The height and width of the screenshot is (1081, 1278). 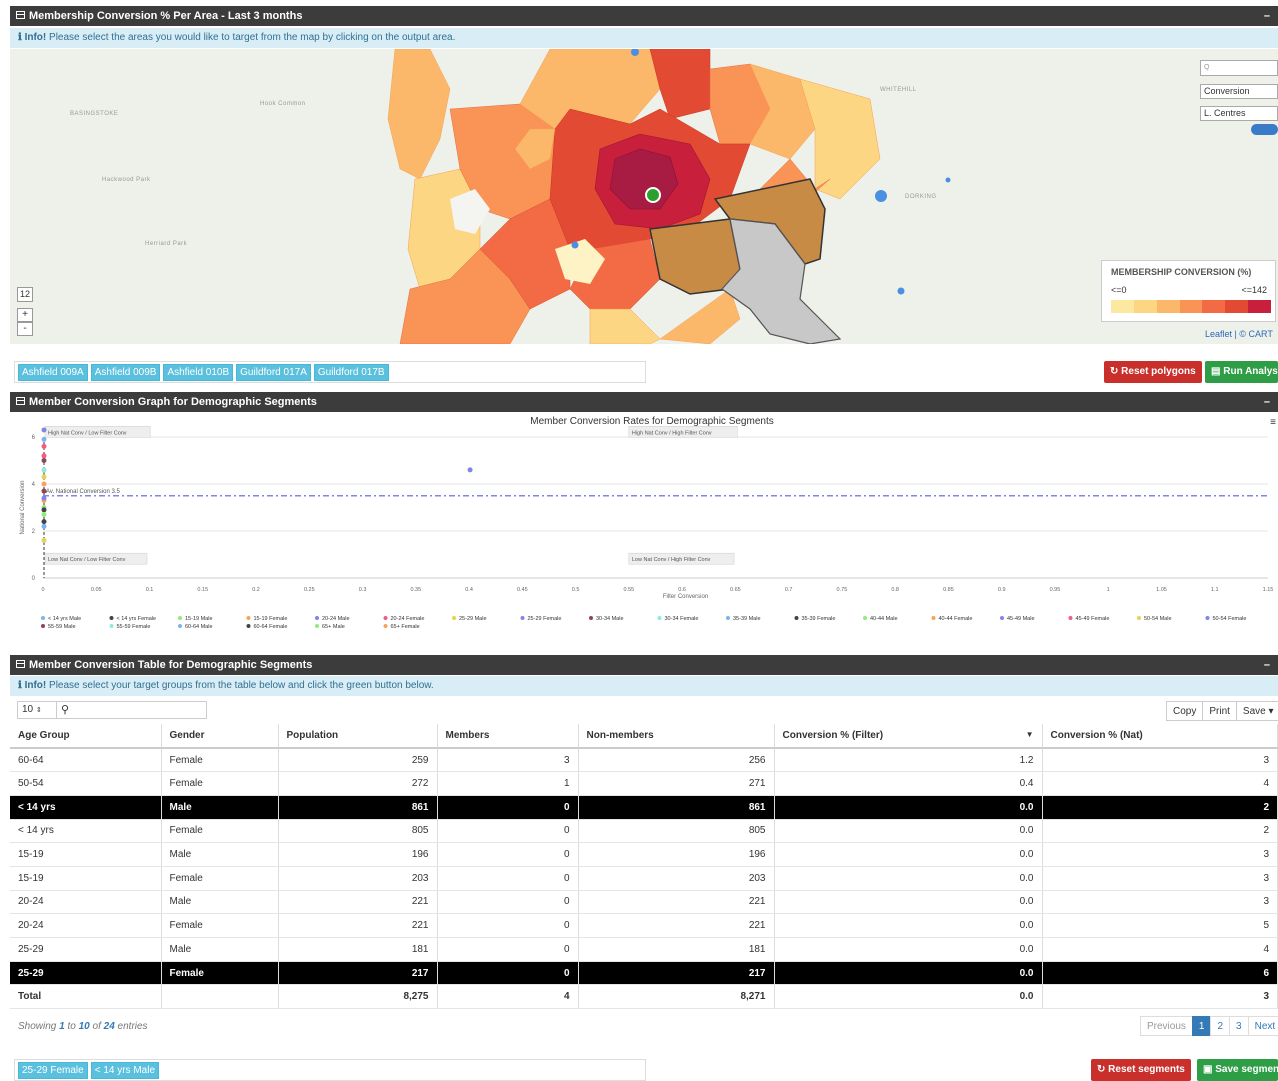 I want to click on search-icon: ⚲, so click(x=65, y=710).